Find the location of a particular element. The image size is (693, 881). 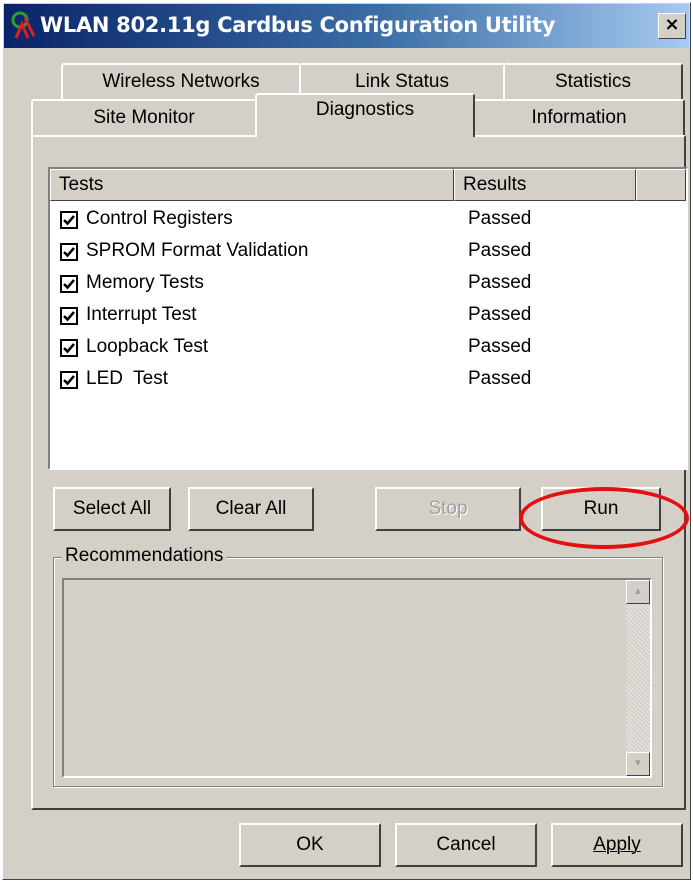

test-row: Control Registers Passed is located at coordinates (360, 221).